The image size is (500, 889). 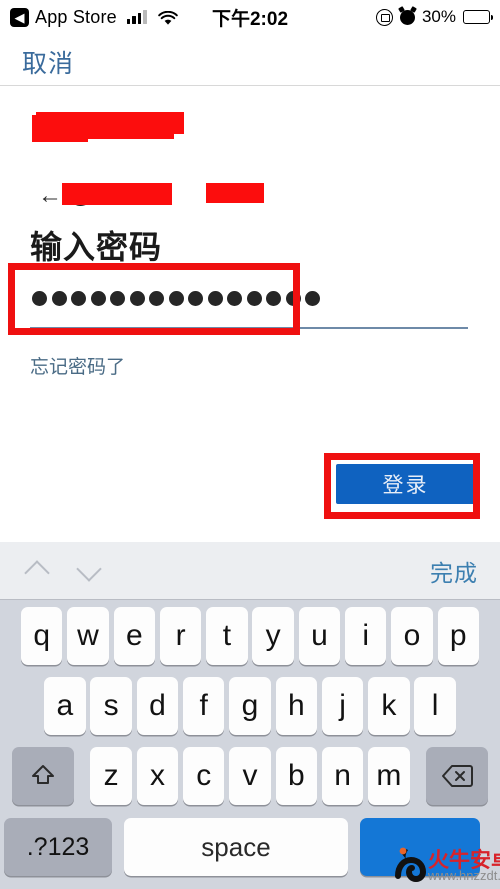 What do you see at coordinates (89, 571) in the screenshot?
I see `chevron-down-icon` at bounding box center [89, 571].